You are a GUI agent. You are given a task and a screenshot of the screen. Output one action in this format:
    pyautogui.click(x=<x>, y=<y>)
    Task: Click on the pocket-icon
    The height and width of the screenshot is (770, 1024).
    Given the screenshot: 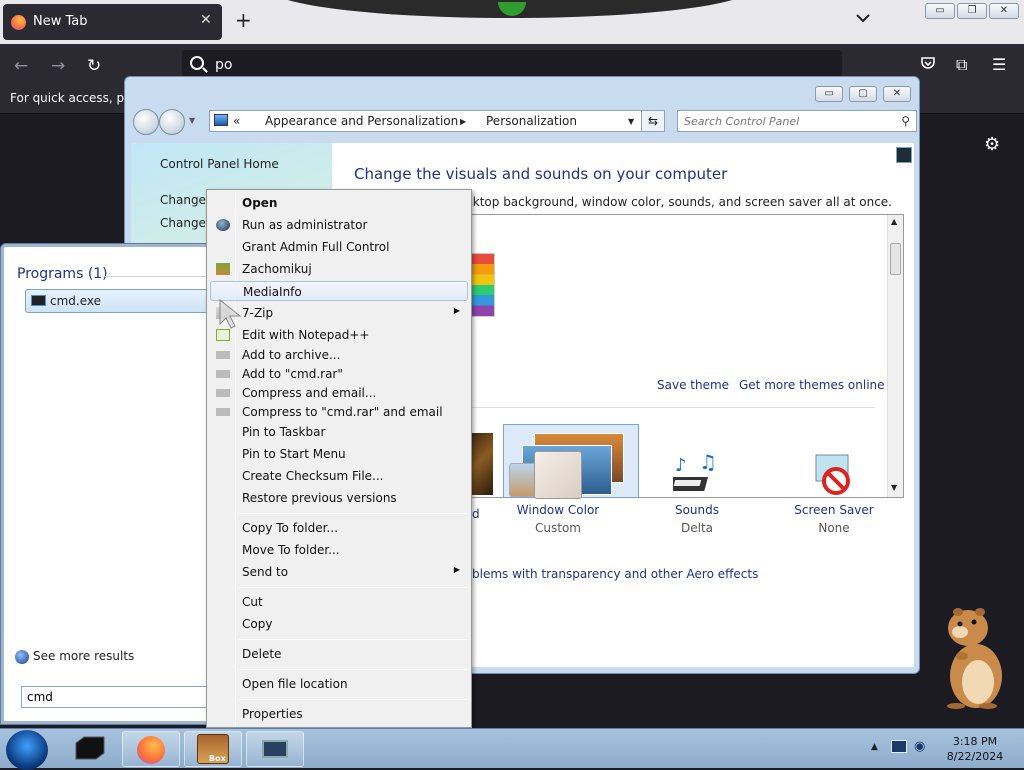 What is the action you would take?
    pyautogui.click(x=928, y=65)
    